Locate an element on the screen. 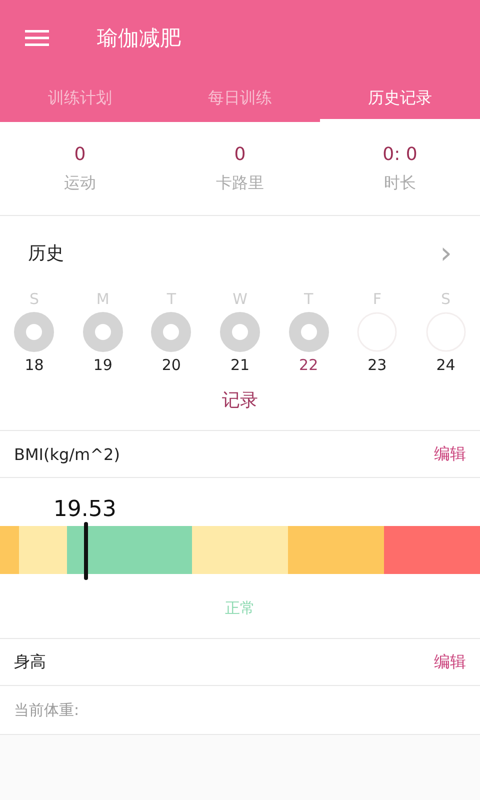  stat-label: 时长 is located at coordinates (400, 183).